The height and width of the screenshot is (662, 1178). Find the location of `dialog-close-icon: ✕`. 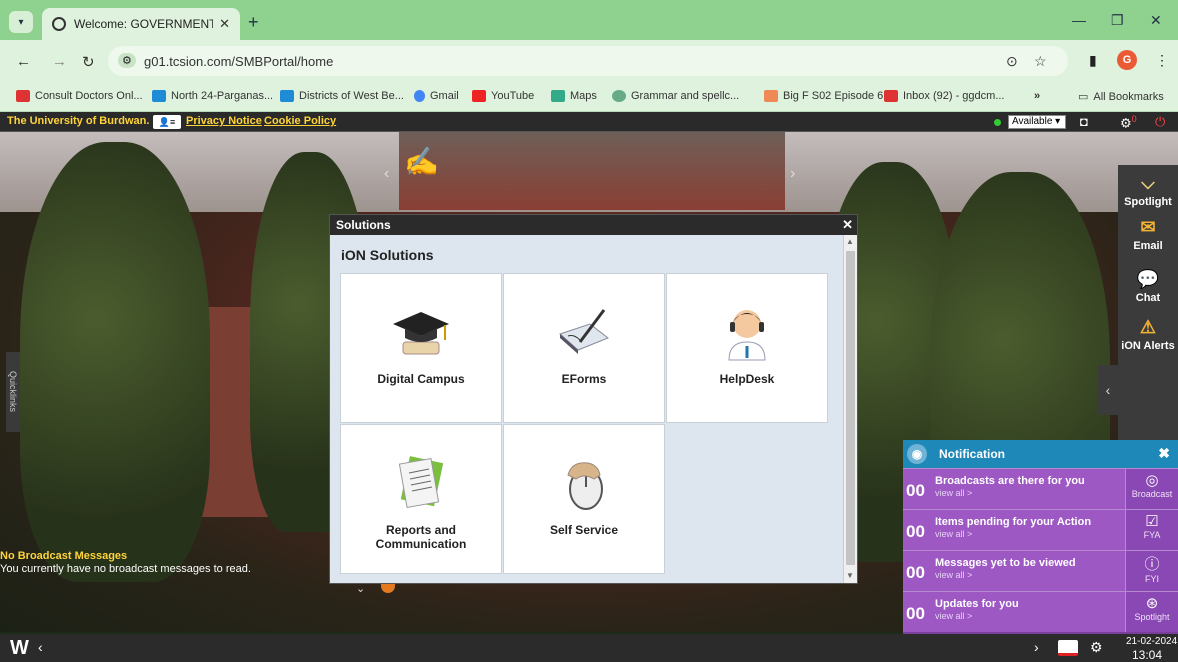

dialog-close-icon: ✕ is located at coordinates (847, 225).